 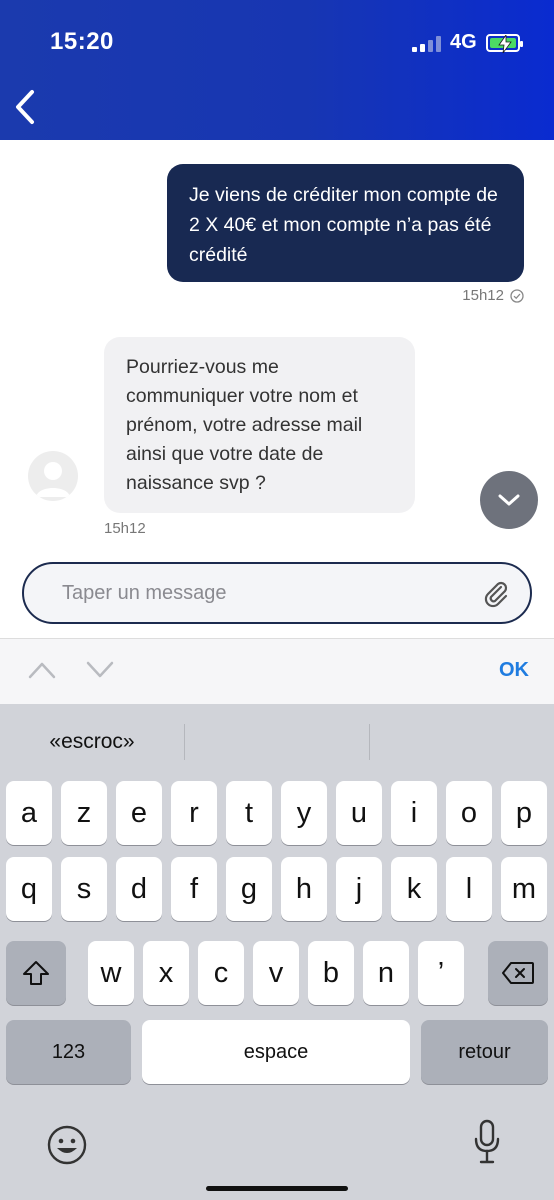 What do you see at coordinates (249, 813) in the screenshot?
I see `key-t: t` at bounding box center [249, 813].